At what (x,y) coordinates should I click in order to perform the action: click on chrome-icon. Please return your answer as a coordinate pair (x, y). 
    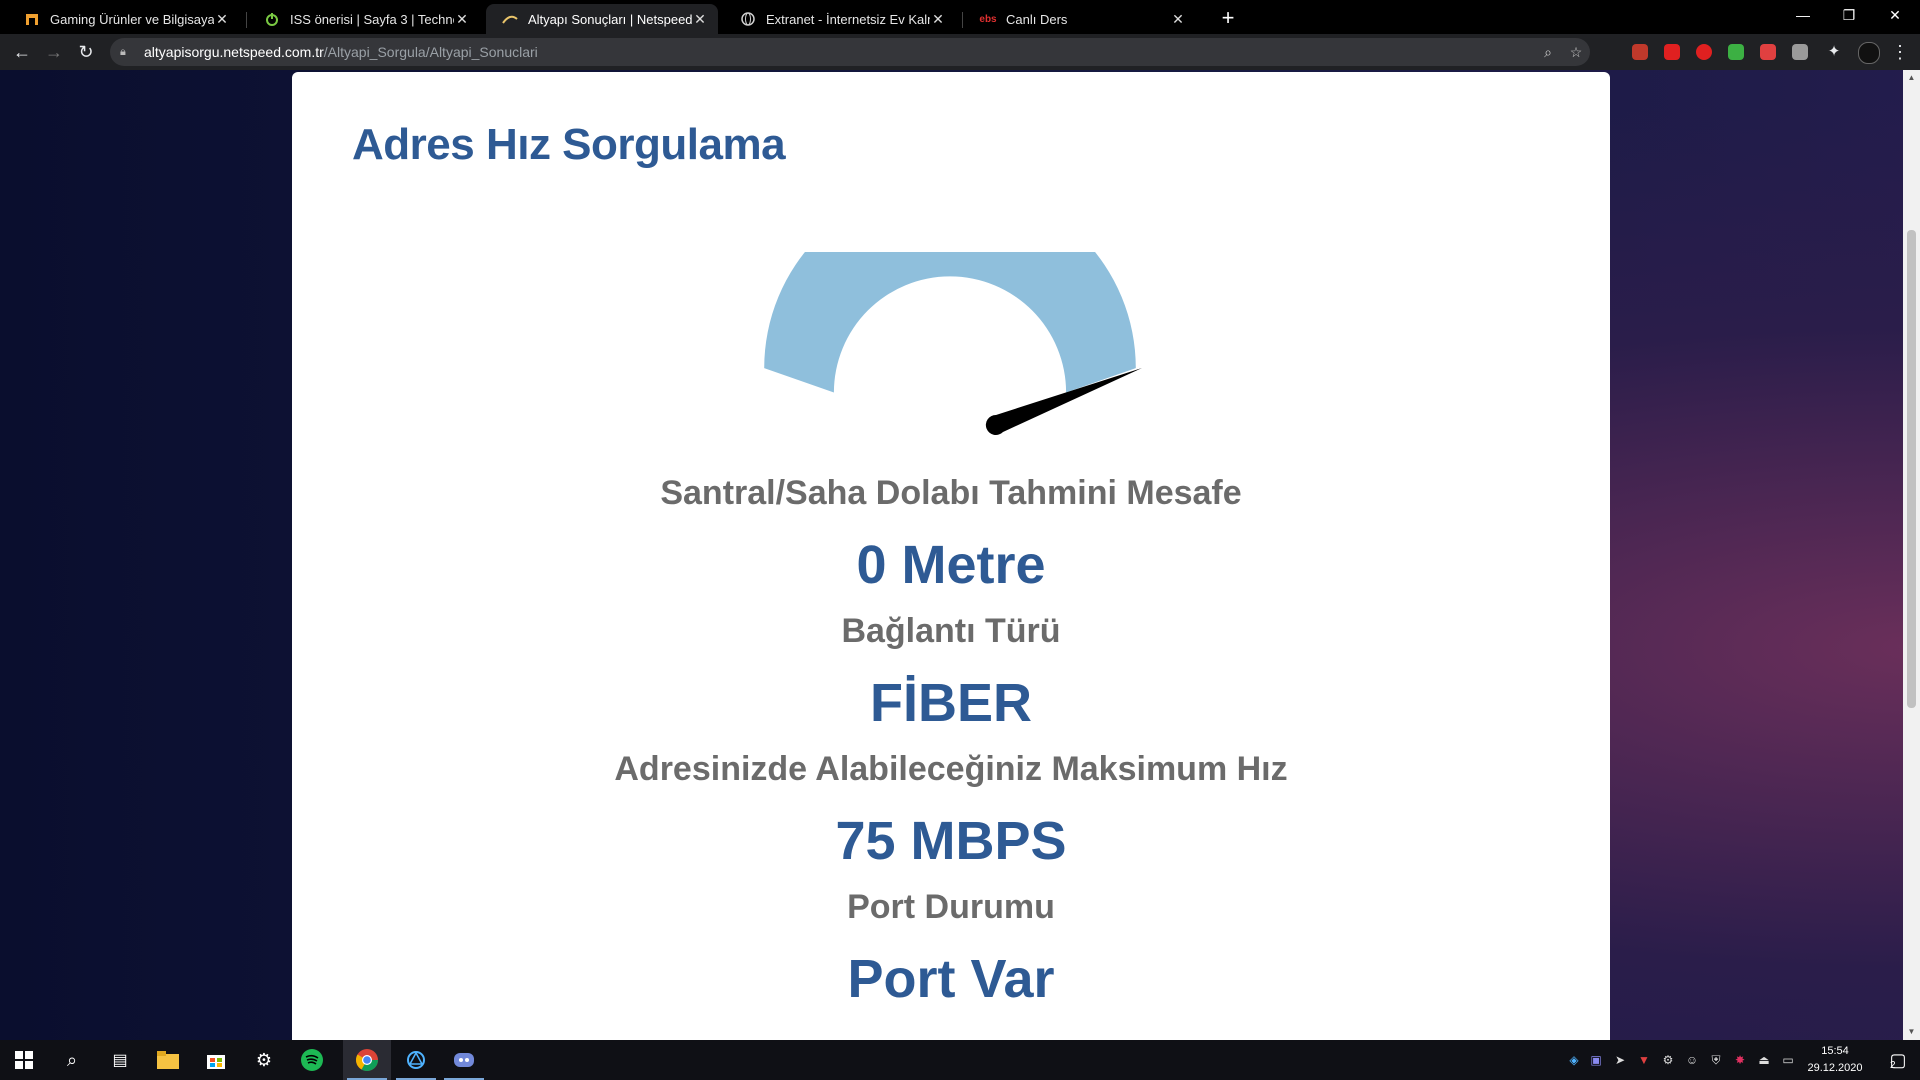
    Looking at the image, I should click on (367, 1060).